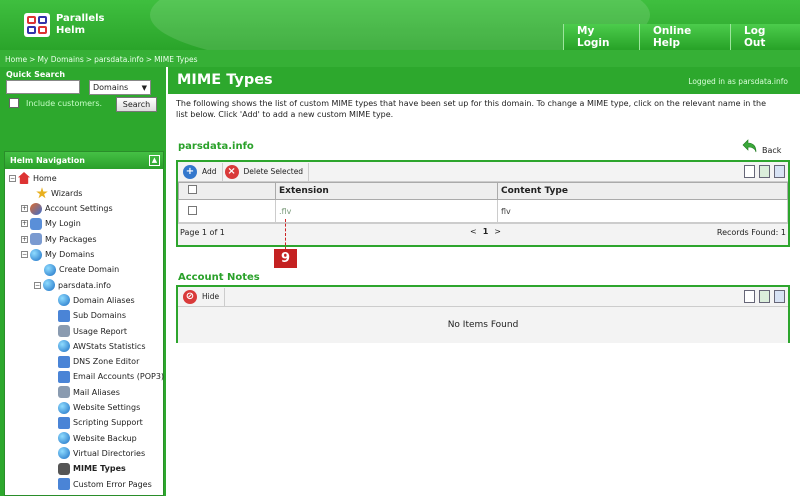 This screenshot has height=496, width=800. I want to click on mime-toolbar: + Add × Delete Selected, so click(483, 172).